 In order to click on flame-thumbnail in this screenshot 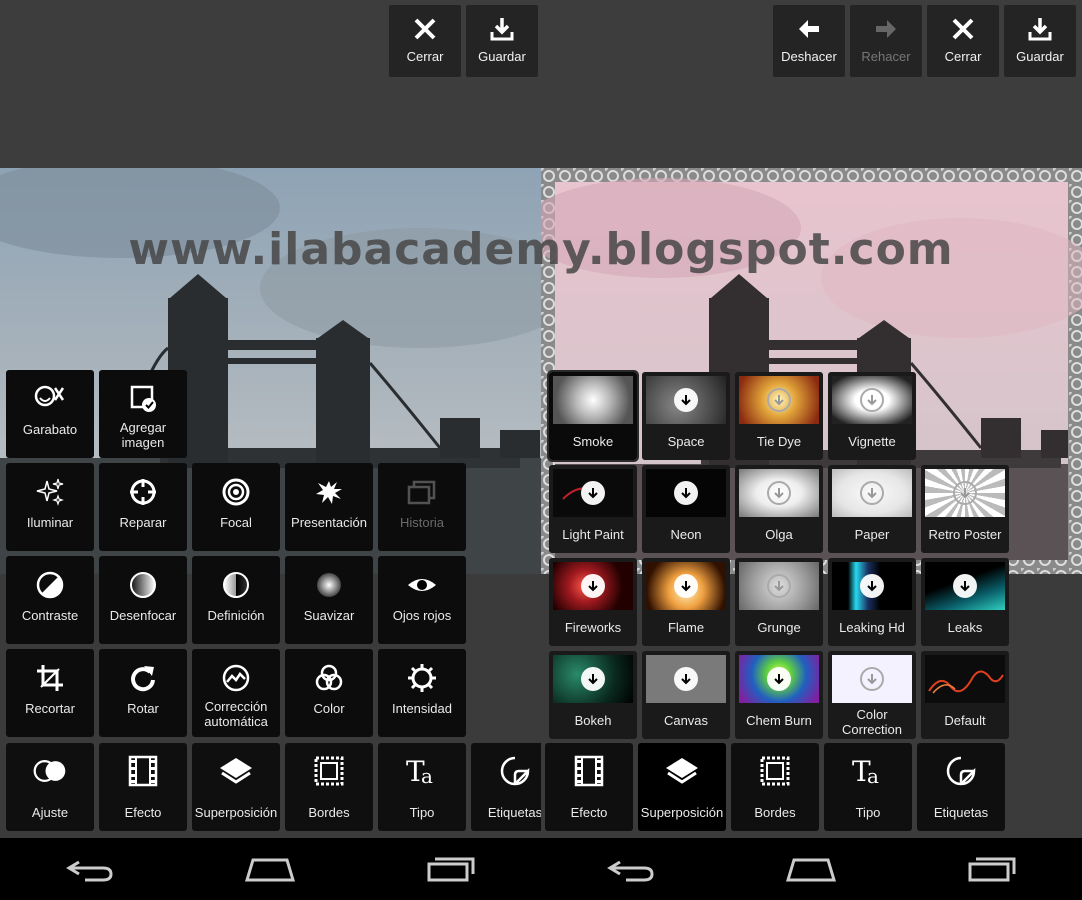, I will do `click(686, 586)`.